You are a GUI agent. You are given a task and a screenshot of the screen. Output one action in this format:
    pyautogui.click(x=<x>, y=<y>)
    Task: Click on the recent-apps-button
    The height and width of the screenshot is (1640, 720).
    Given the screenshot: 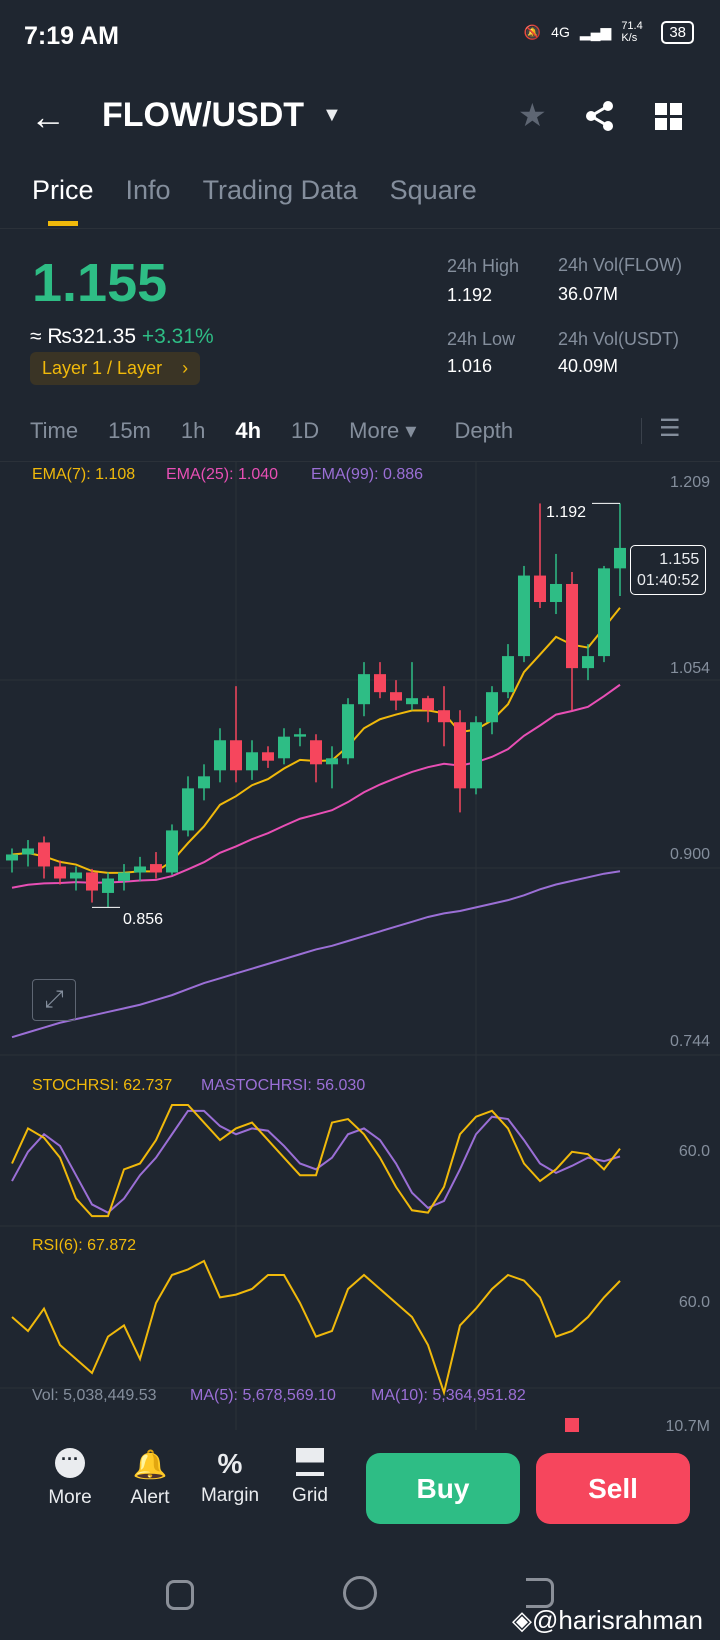 What is the action you would take?
    pyautogui.click(x=180, y=1595)
    